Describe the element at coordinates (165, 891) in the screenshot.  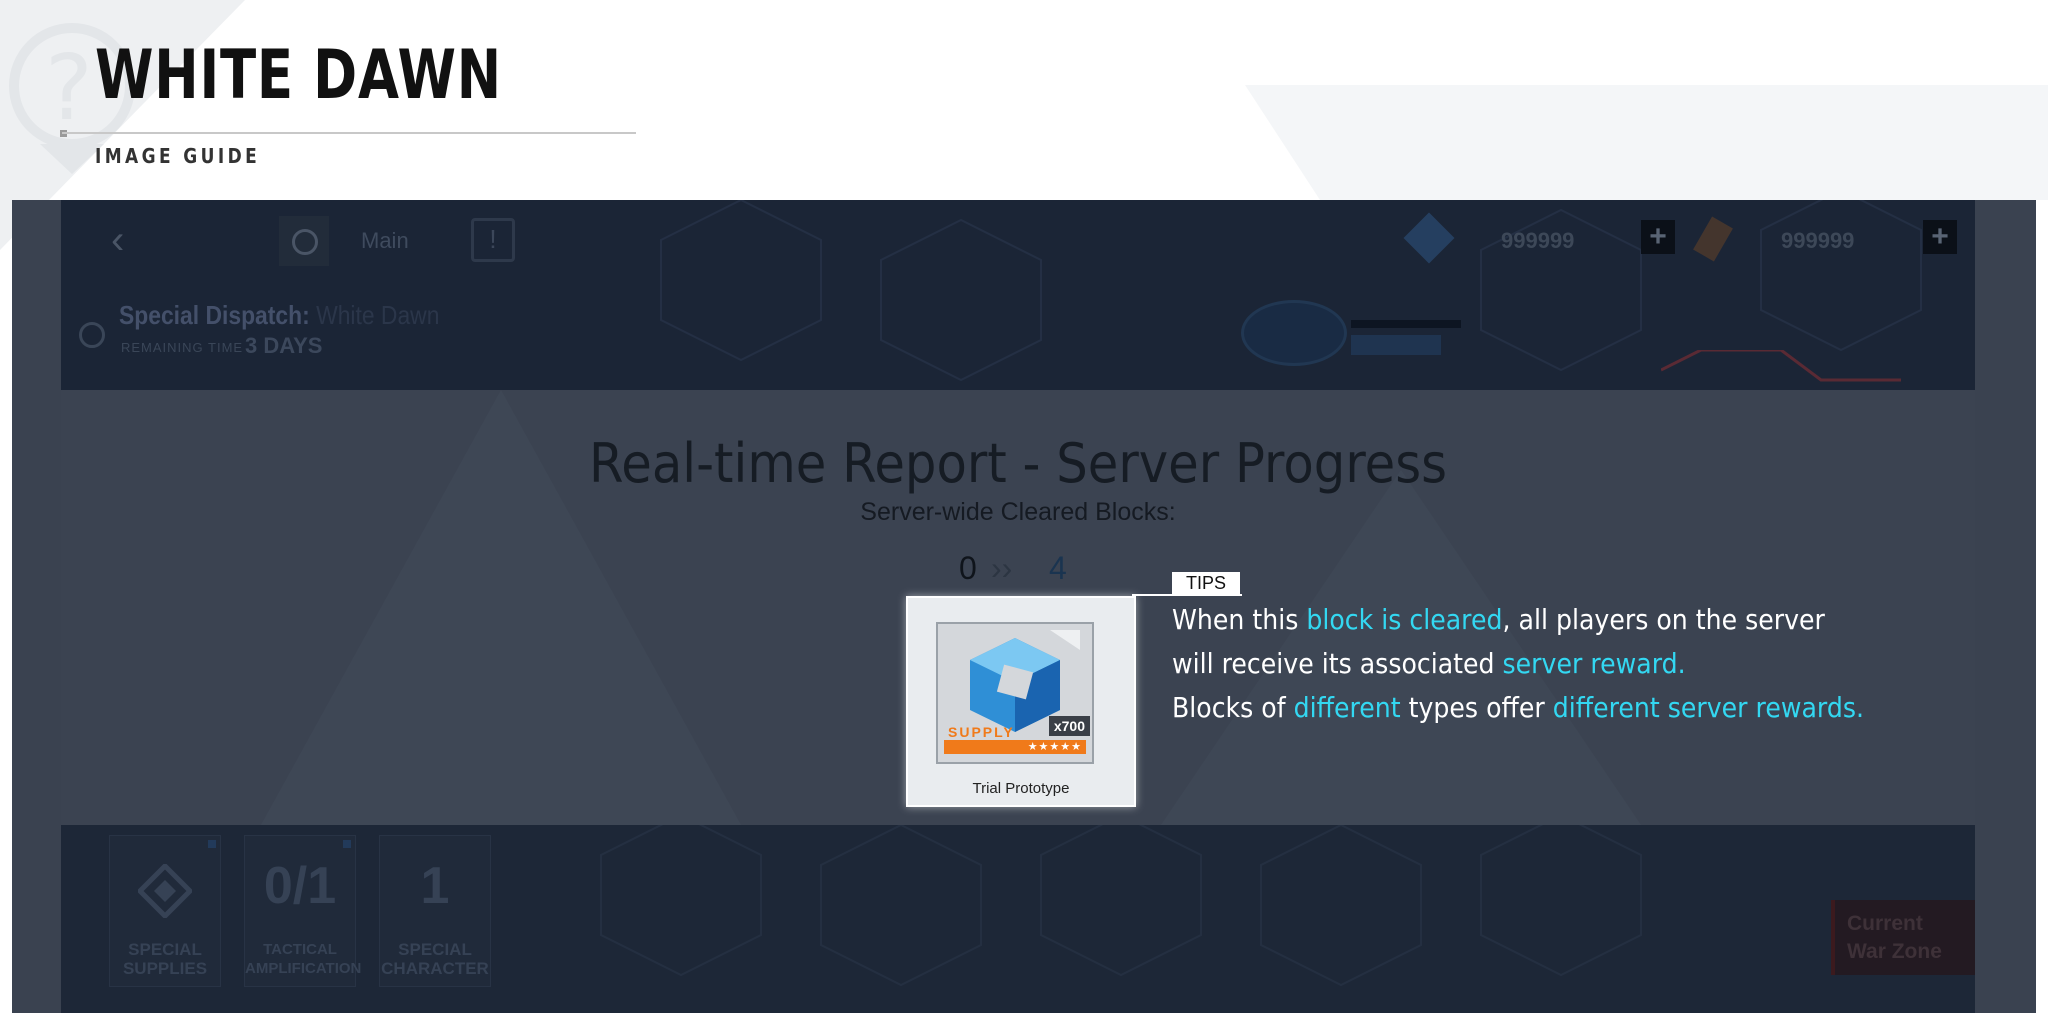
I see `supplies-icon` at that location.